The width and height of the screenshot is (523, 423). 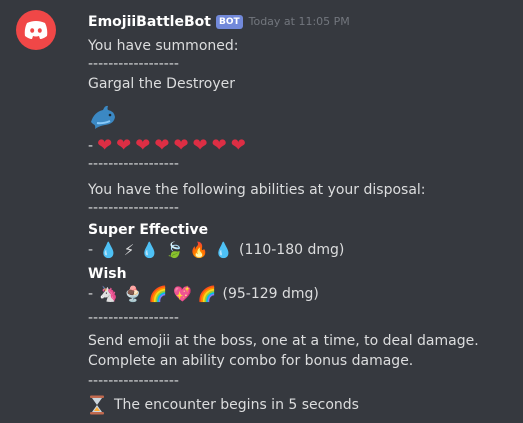 What do you see at coordinates (229, 22) in the screenshot?
I see `bot-tag: BOT` at bounding box center [229, 22].